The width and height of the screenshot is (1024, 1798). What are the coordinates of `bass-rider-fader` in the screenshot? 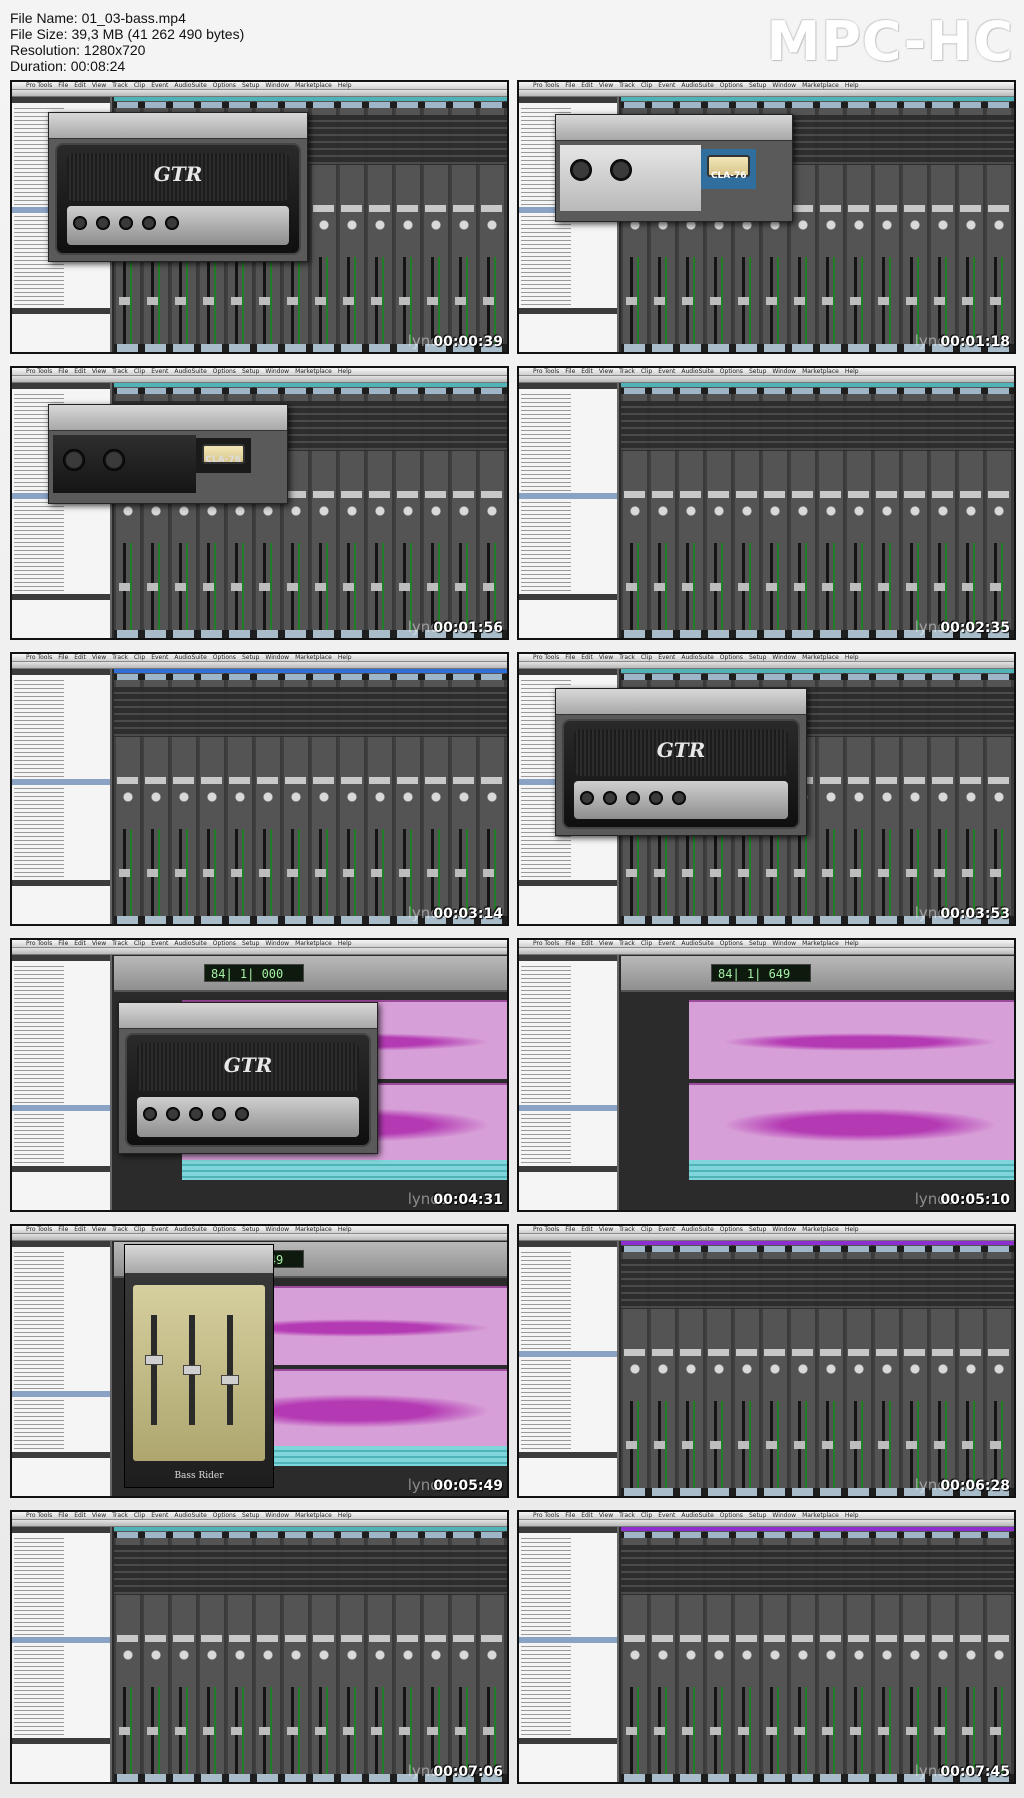 It's located at (192, 1370).